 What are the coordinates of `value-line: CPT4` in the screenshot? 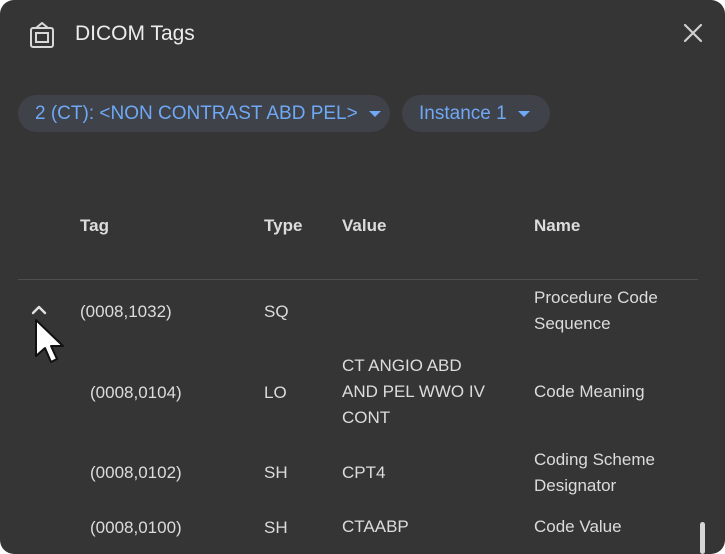 It's located at (364, 472).